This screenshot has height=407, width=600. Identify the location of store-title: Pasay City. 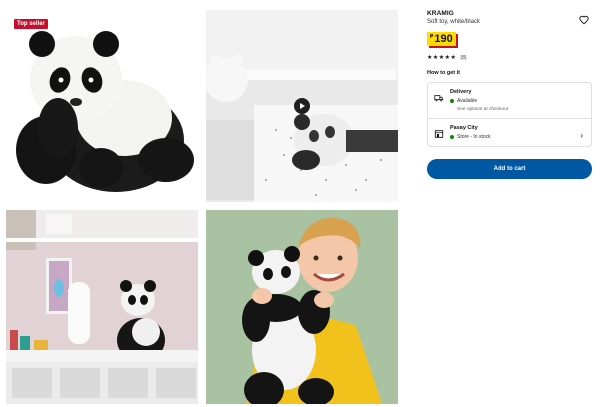
(464, 128).